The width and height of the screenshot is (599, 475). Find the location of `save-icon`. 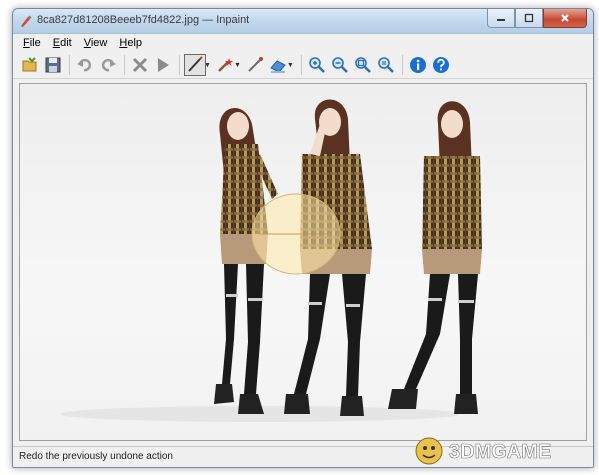

save-icon is located at coordinates (53, 65).